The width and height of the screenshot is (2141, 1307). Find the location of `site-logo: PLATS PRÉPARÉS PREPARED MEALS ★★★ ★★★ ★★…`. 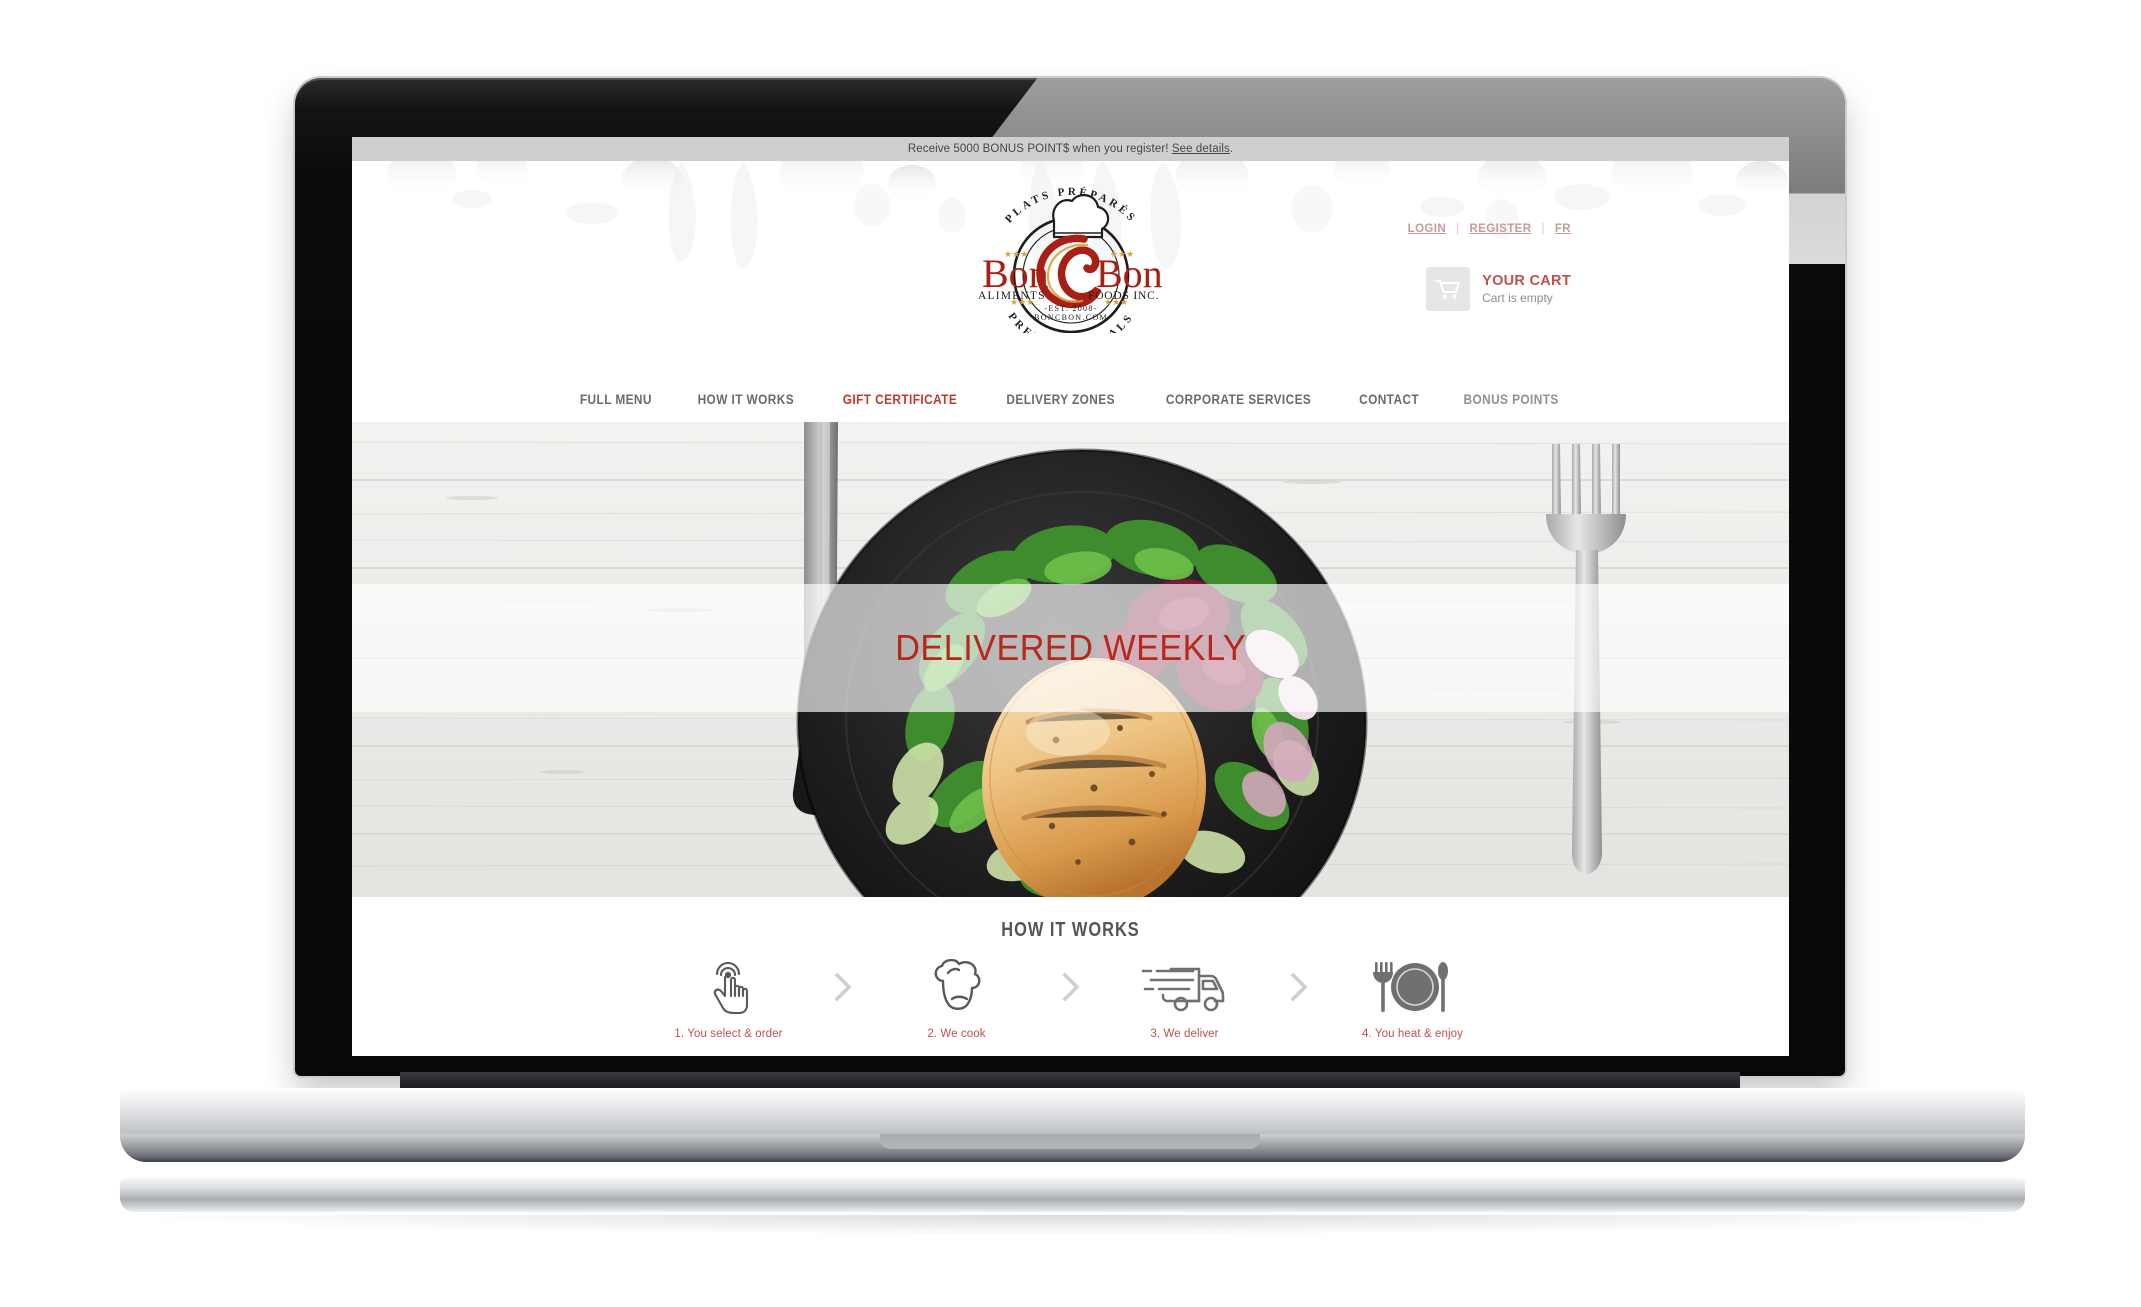

site-logo: PLATS PRÉPARÉS PREPARED MEALS ★★★ ★★★ ★★… is located at coordinates (1071, 268).